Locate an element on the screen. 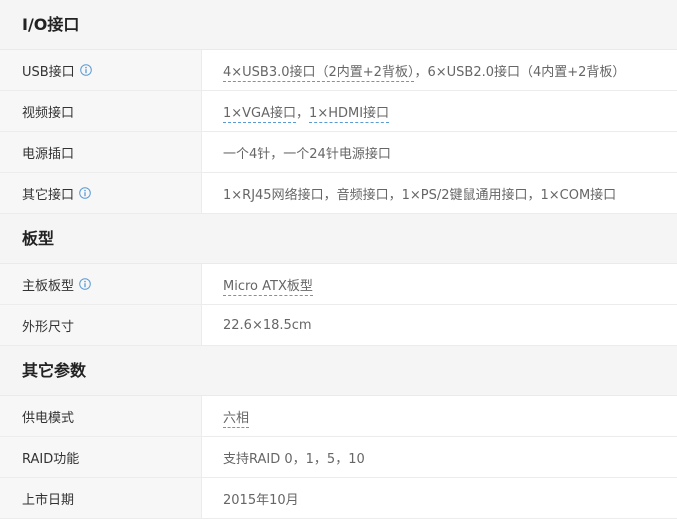 The image size is (677, 525). spec-row: 外形尺寸 22.6×18.5cm is located at coordinates (338, 325).